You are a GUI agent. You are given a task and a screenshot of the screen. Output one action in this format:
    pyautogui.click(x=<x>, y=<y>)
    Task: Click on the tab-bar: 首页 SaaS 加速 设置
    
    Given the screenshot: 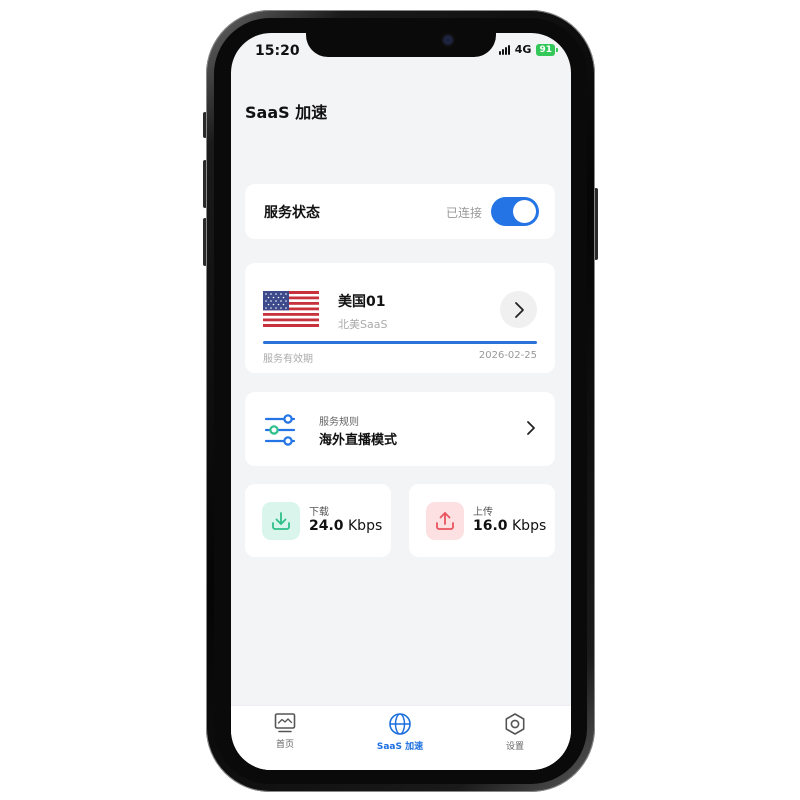 What is the action you would take?
    pyautogui.click(x=401, y=737)
    